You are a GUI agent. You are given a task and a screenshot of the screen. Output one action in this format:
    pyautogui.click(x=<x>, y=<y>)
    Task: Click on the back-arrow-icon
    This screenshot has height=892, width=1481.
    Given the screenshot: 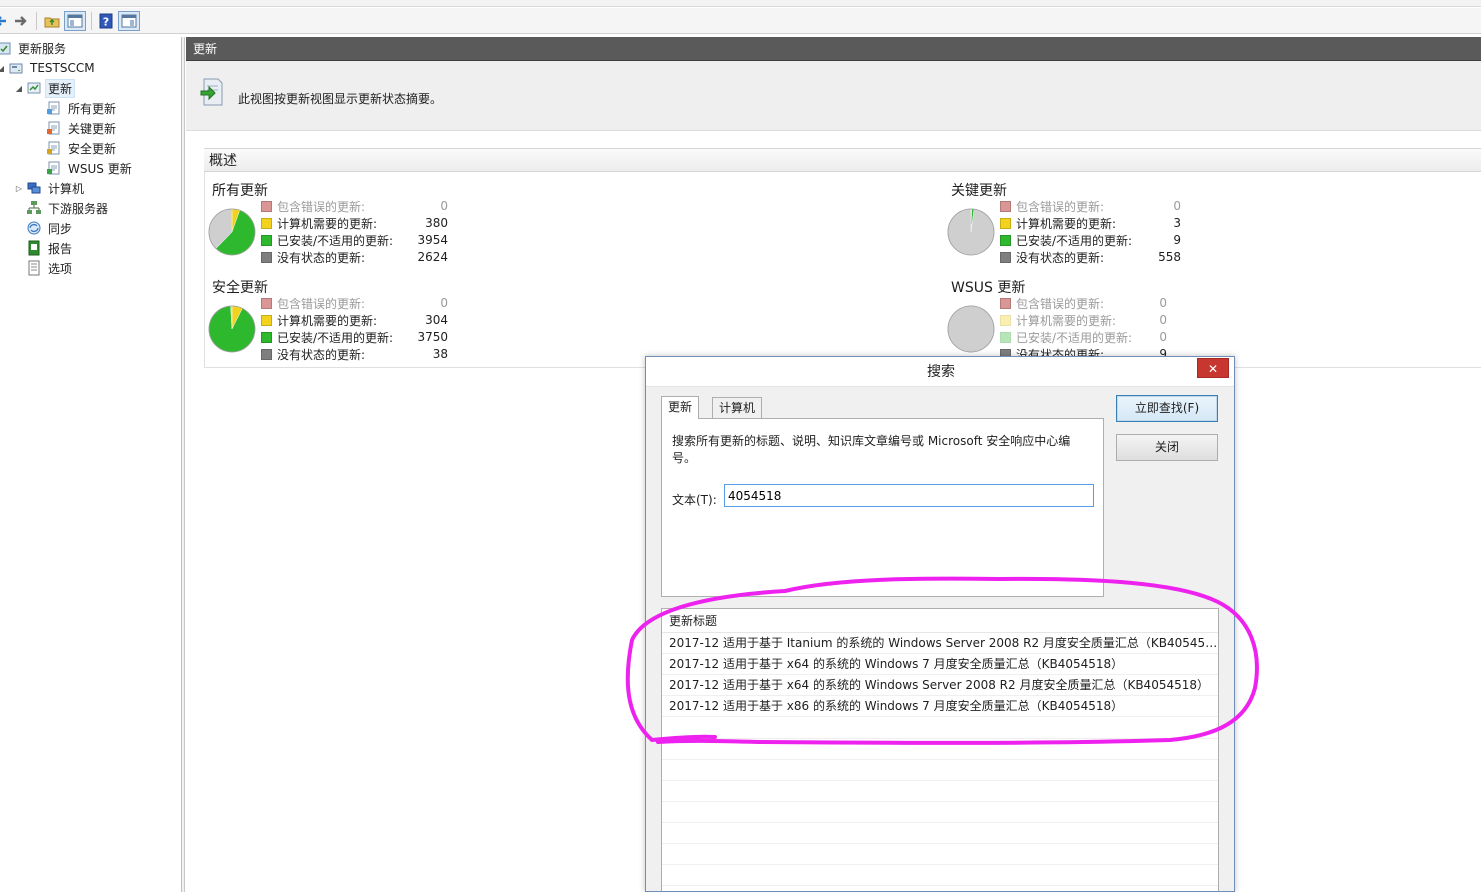 What is the action you would take?
    pyautogui.click(x=3, y=21)
    